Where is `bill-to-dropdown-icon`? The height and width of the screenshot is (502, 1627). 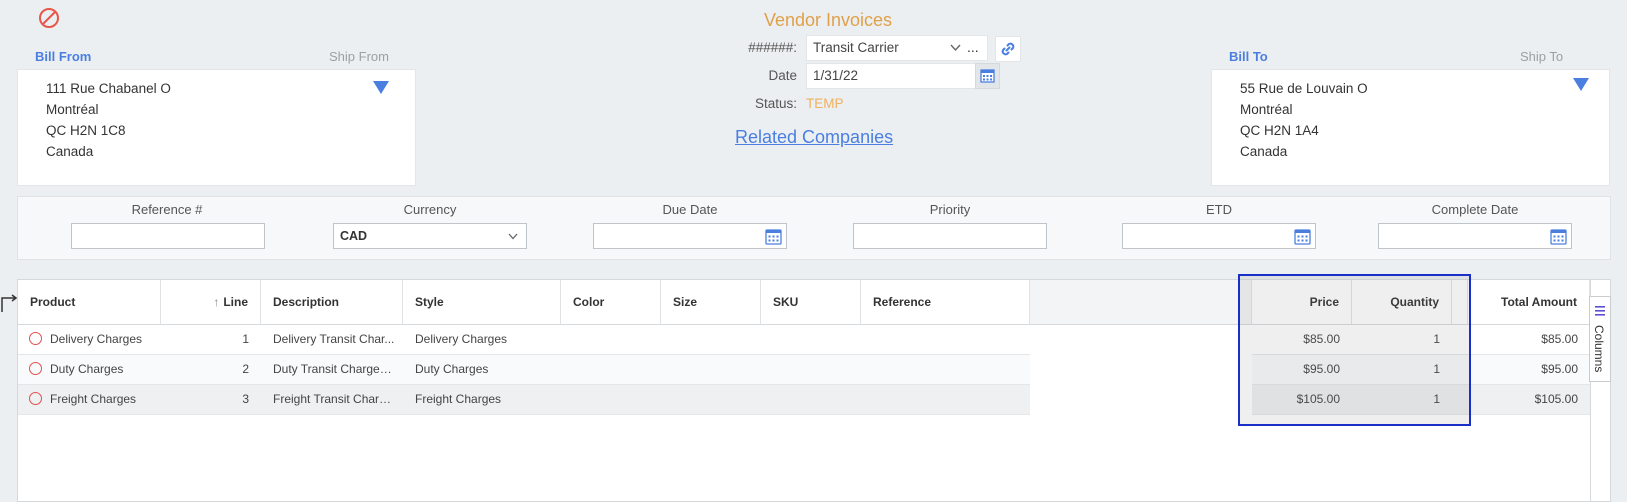
bill-to-dropdown-icon is located at coordinates (1581, 84).